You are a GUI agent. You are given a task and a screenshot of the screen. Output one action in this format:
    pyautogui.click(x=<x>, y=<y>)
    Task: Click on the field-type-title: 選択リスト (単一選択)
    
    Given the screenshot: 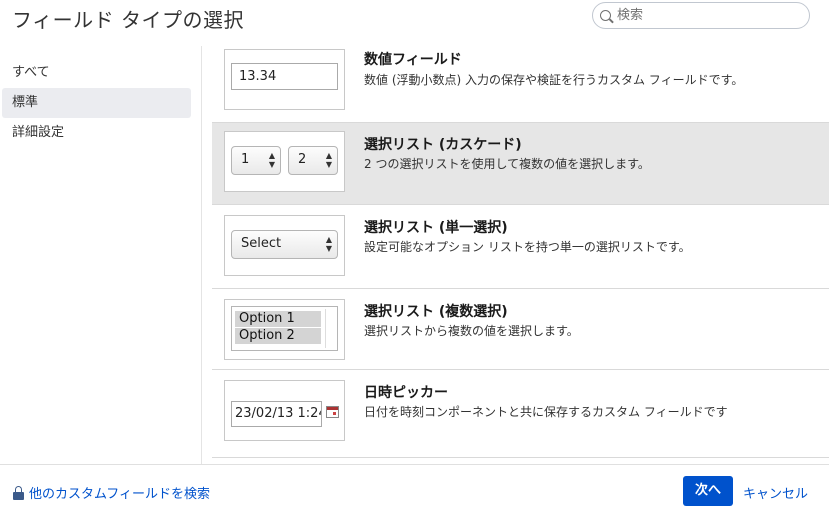 What is the action you would take?
    pyautogui.click(x=436, y=228)
    